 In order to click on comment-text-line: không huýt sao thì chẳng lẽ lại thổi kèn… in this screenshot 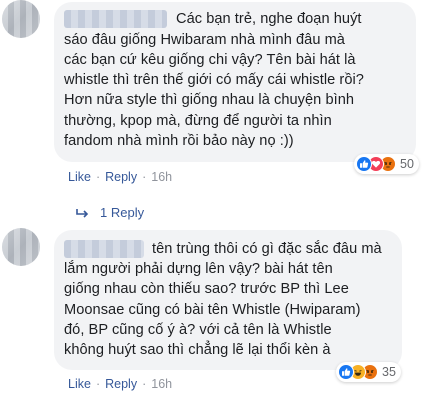, I will do `click(197, 350)`.